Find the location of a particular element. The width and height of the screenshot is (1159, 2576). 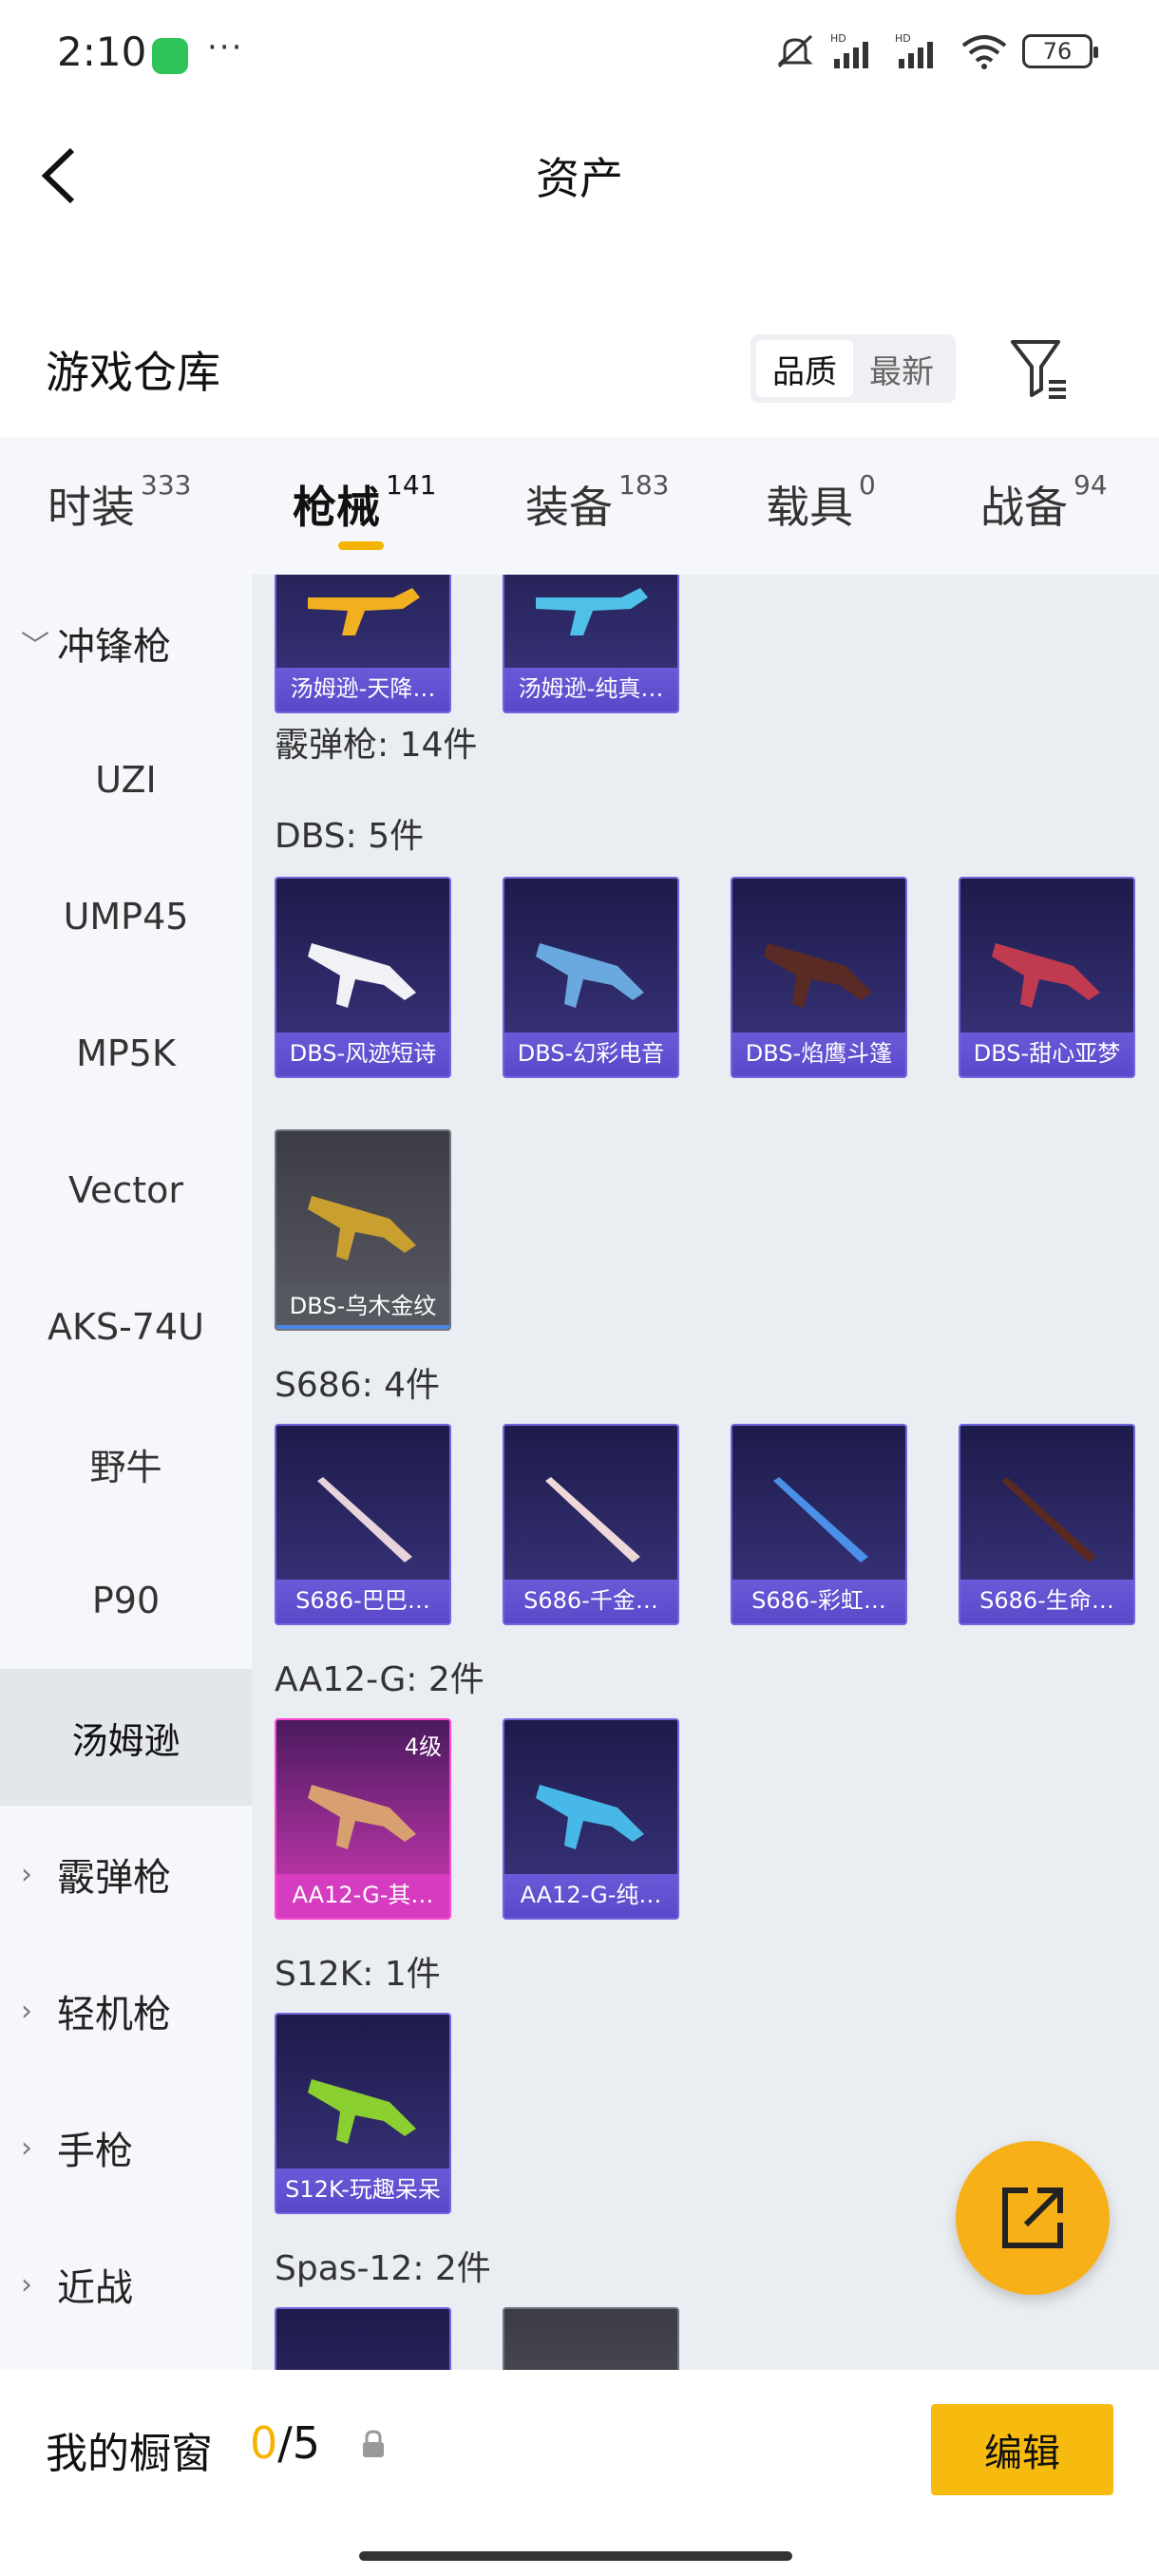

showcase-current: 0 is located at coordinates (264, 2443).